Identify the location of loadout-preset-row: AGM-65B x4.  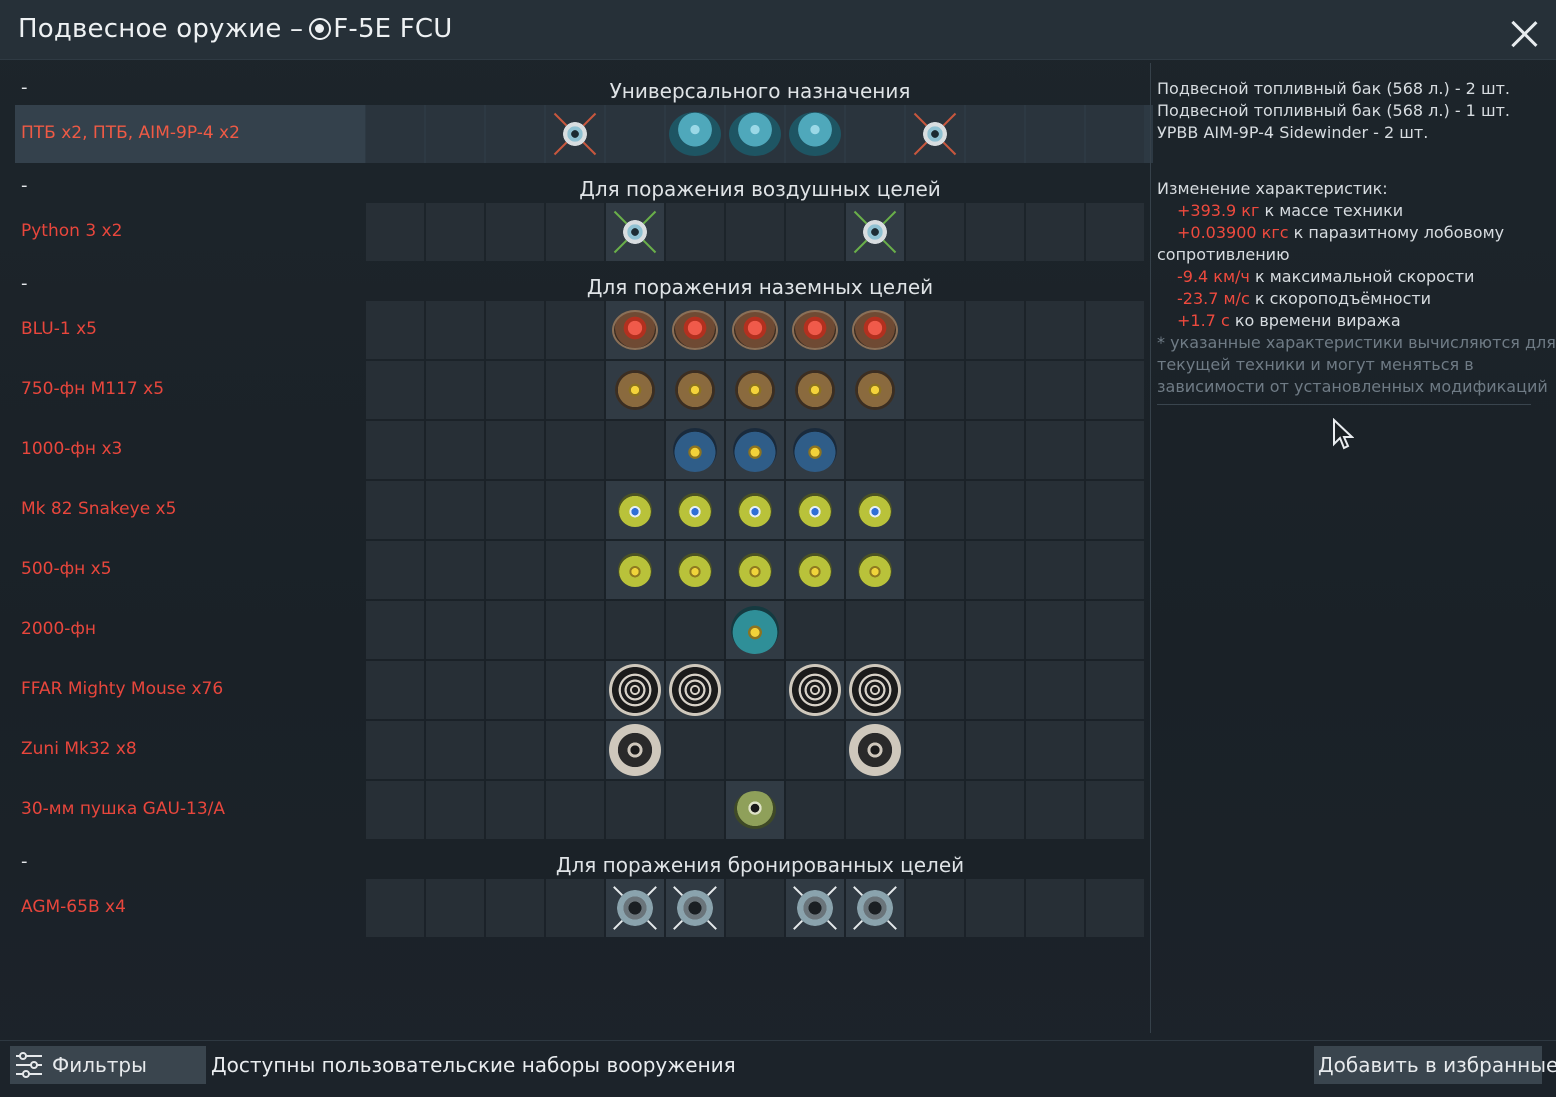
(584, 908).